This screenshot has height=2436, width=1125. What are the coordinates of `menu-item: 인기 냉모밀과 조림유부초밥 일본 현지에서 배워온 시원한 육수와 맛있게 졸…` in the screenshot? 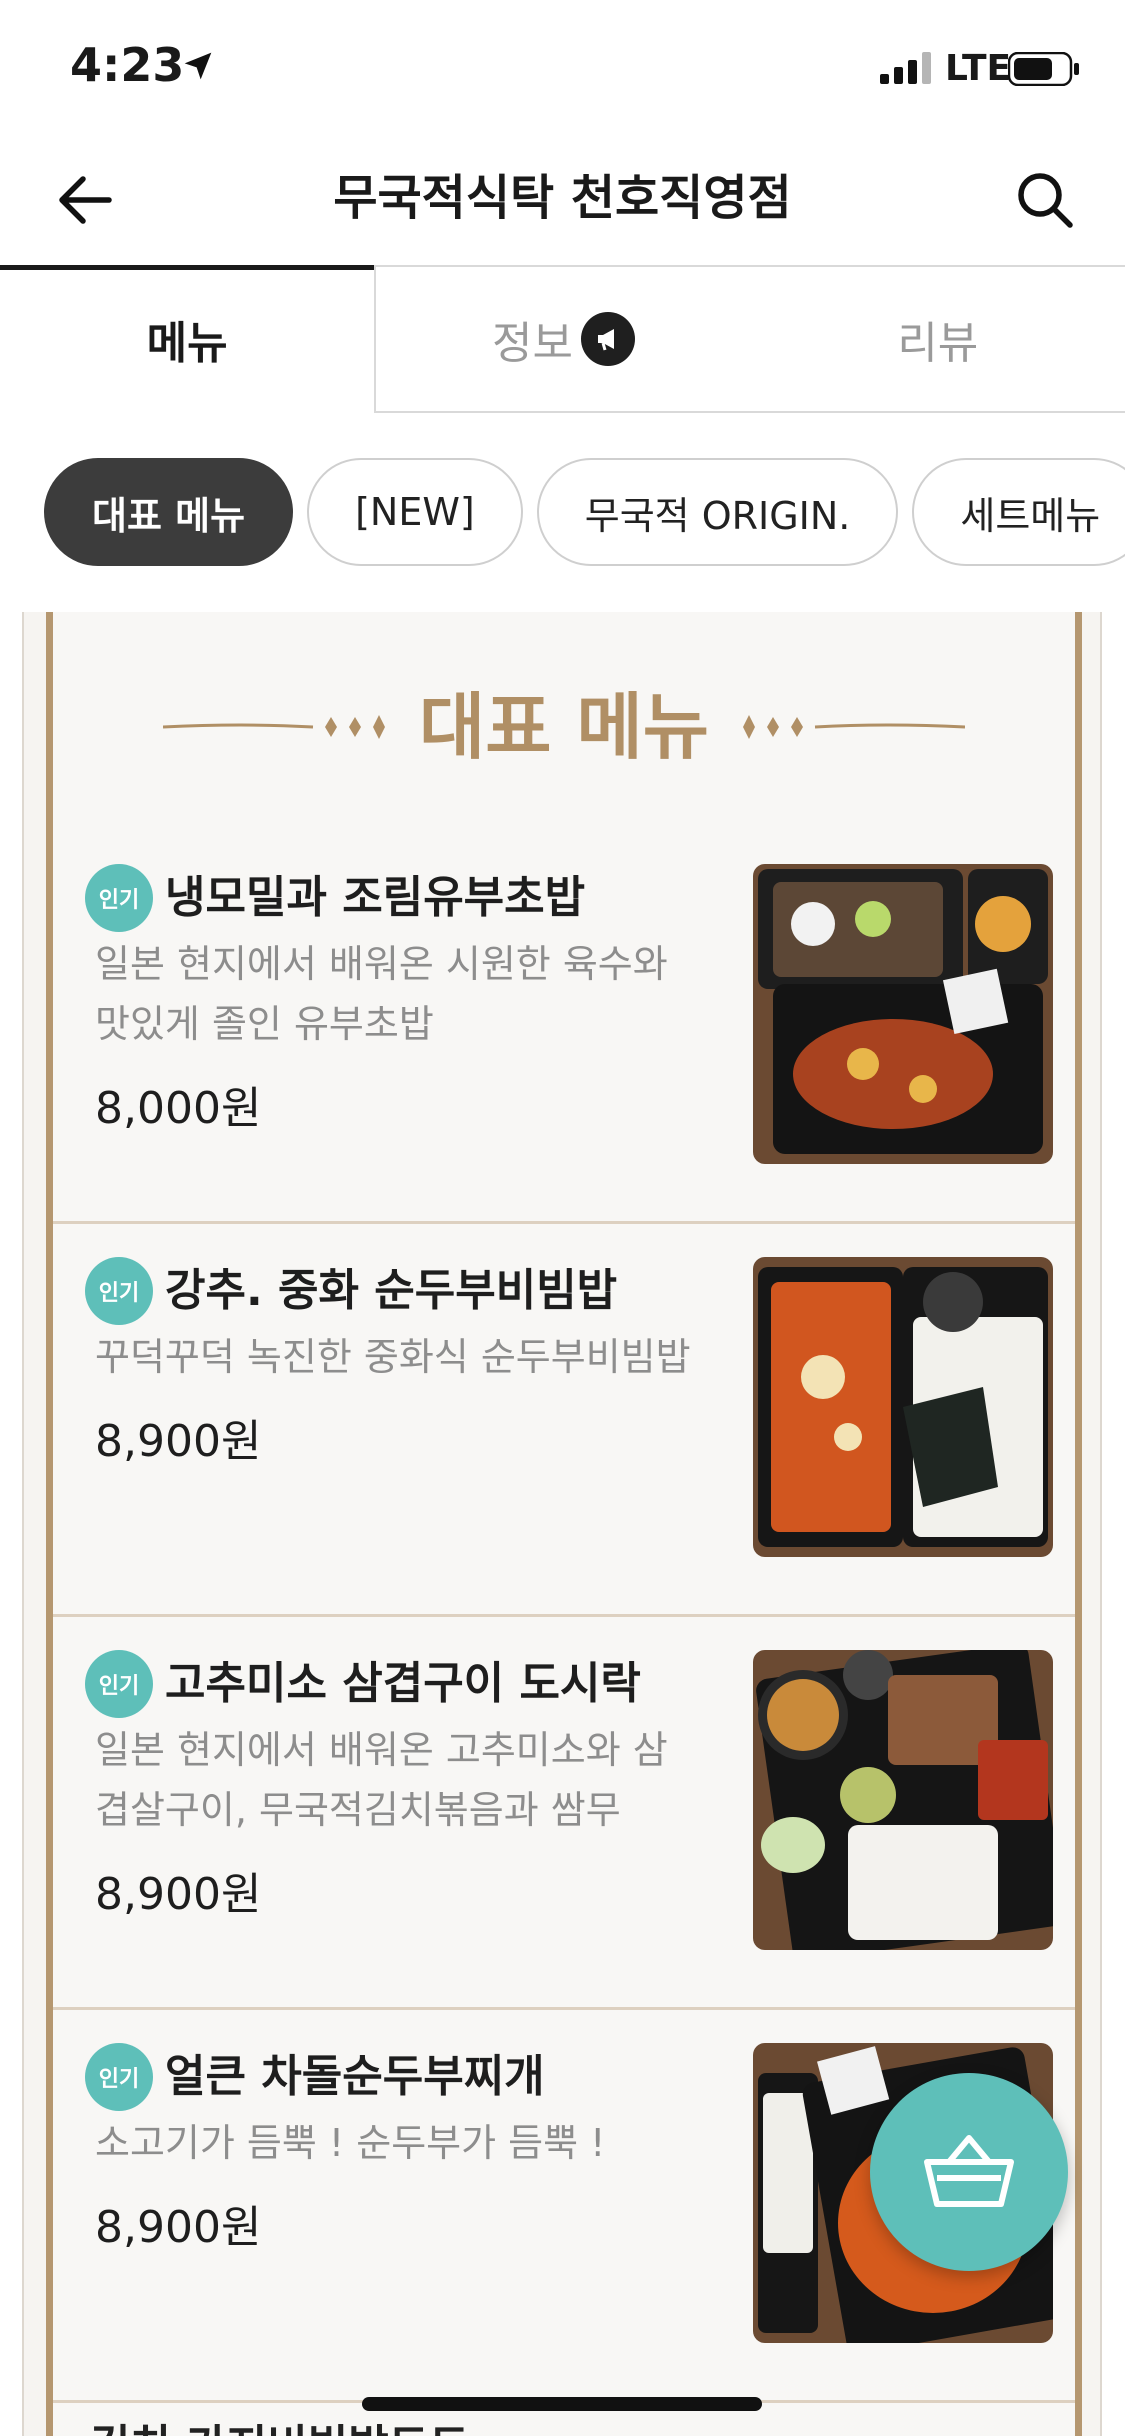 It's located at (564, 1029).